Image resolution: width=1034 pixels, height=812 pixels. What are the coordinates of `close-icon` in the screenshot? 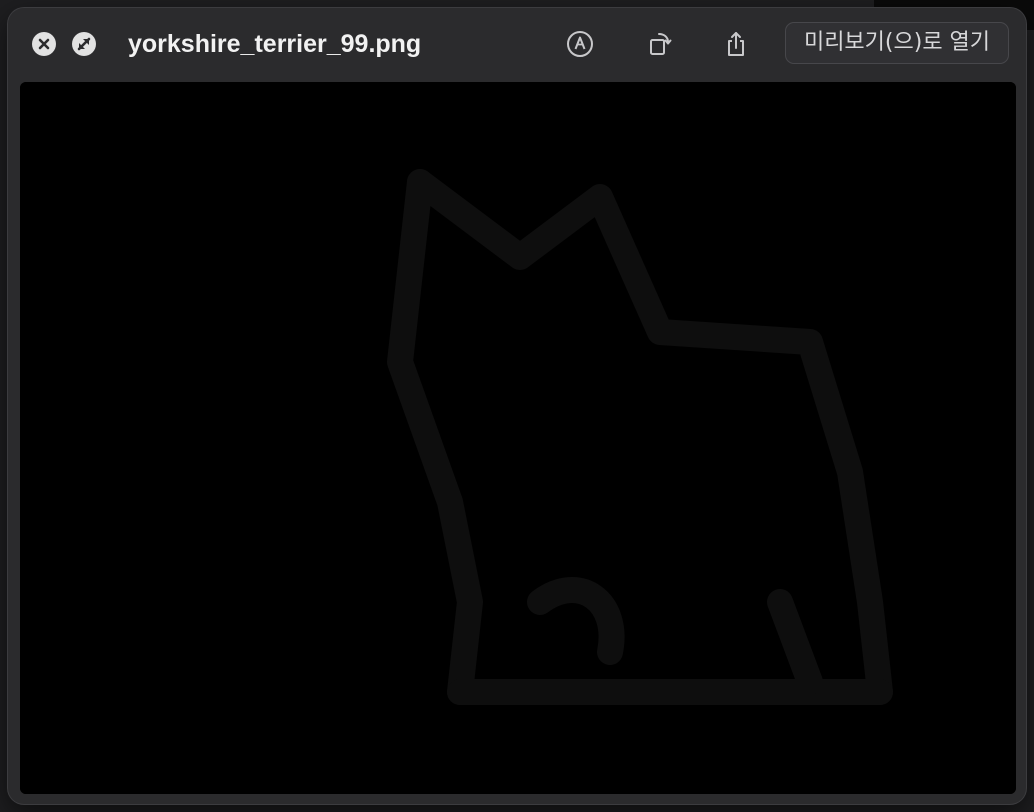 It's located at (44, 44).